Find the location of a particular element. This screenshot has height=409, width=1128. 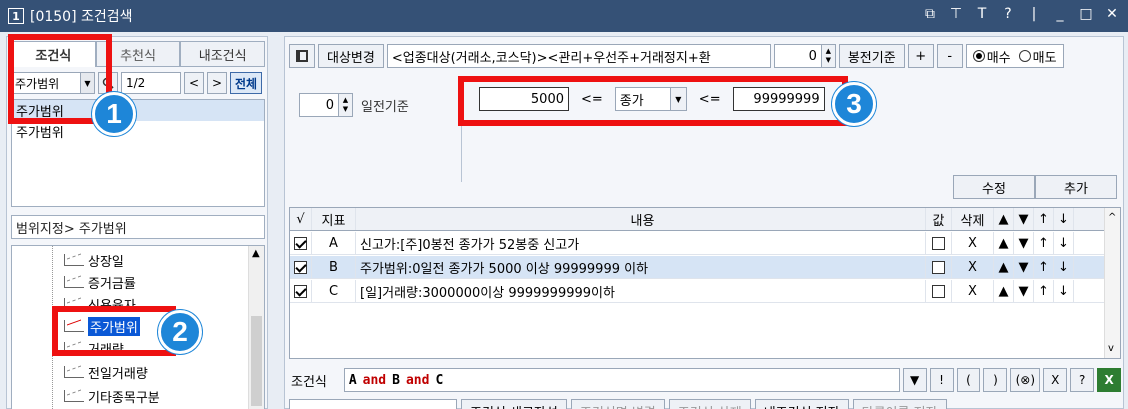

action-buttons: 조건식 새로작성 조건식명 변경 조건식 삭제 내조건식 저장 다른이름 저장 is located at coordinates (705, 404).